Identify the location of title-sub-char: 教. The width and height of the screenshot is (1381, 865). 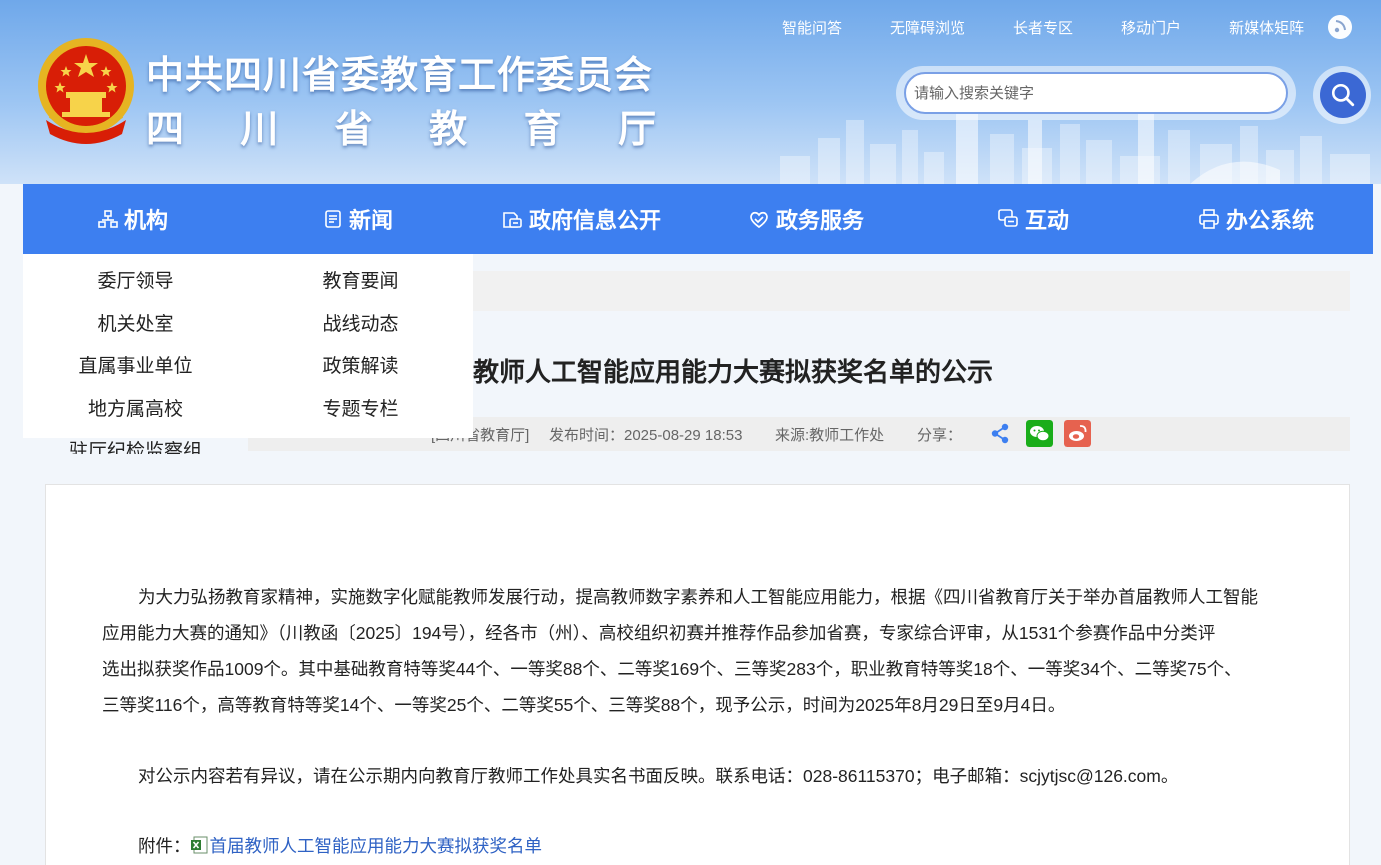
(448, 129).